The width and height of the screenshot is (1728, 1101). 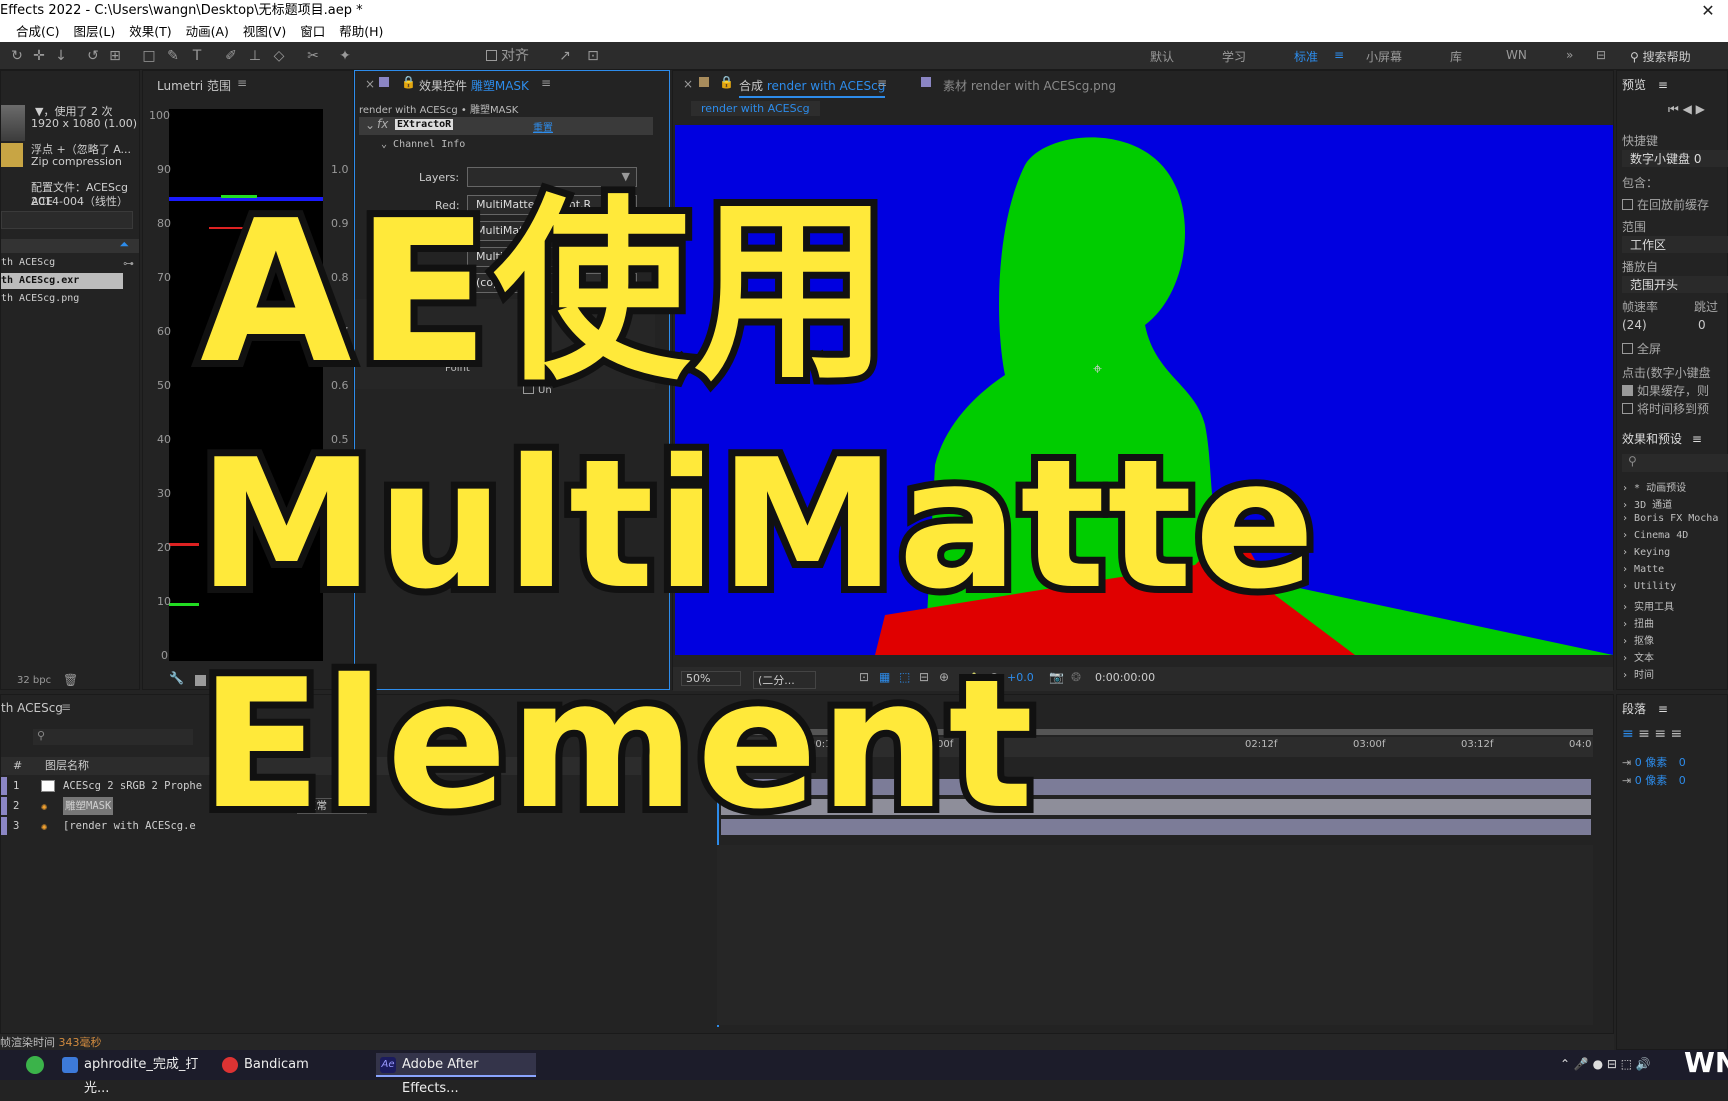 I want to click on crosshair-icon: ⌖, so click(x=1097, y=369).